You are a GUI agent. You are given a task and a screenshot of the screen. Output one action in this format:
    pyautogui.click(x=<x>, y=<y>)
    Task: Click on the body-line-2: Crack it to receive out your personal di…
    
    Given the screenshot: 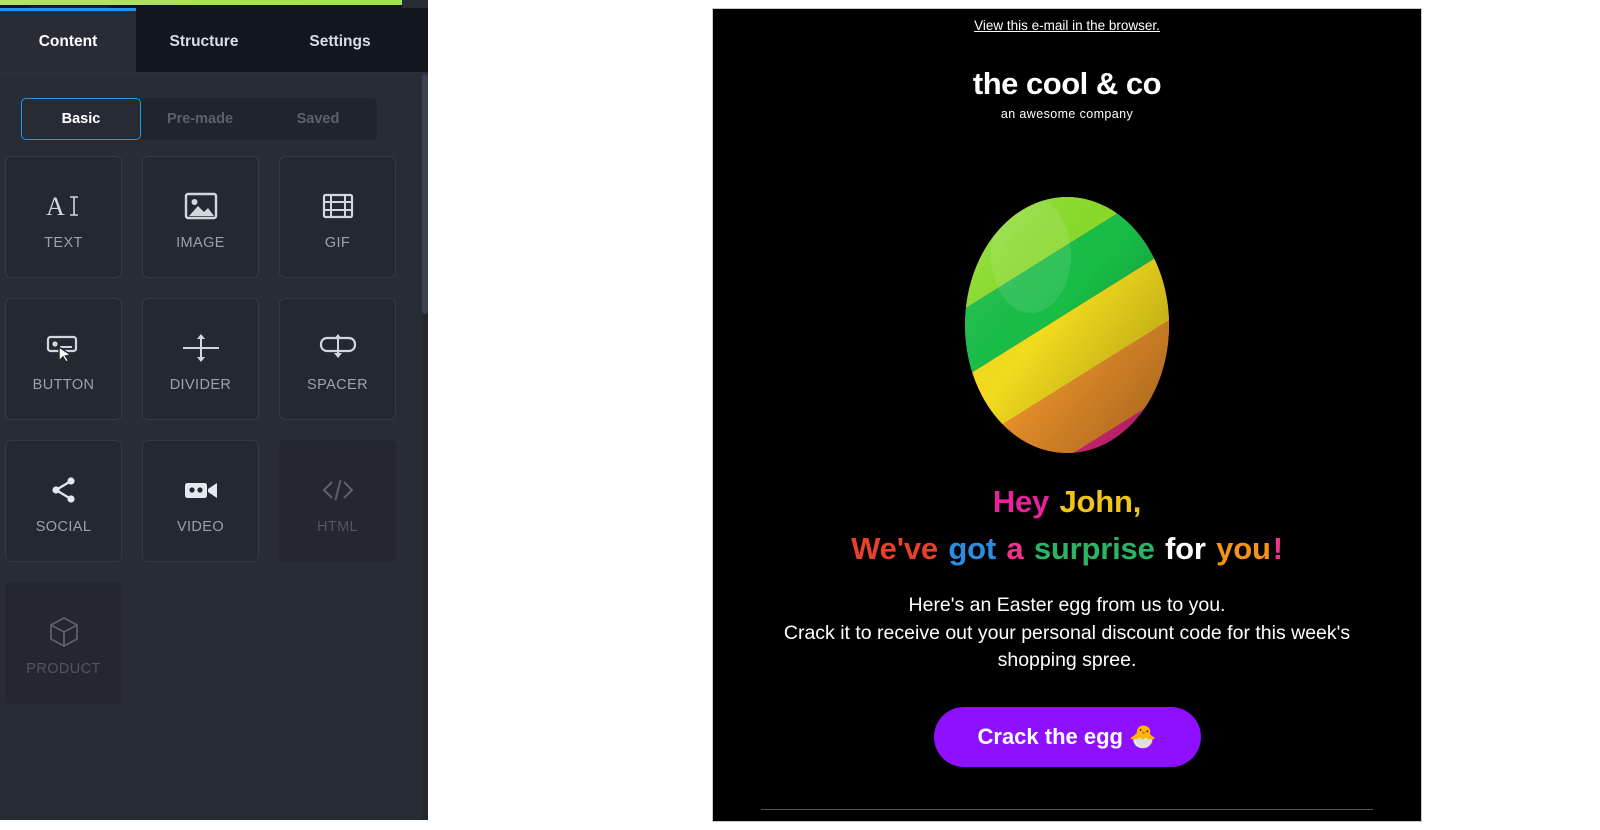 What is the action you would take?
    pyautogui.click(x=1067, y=646)
    